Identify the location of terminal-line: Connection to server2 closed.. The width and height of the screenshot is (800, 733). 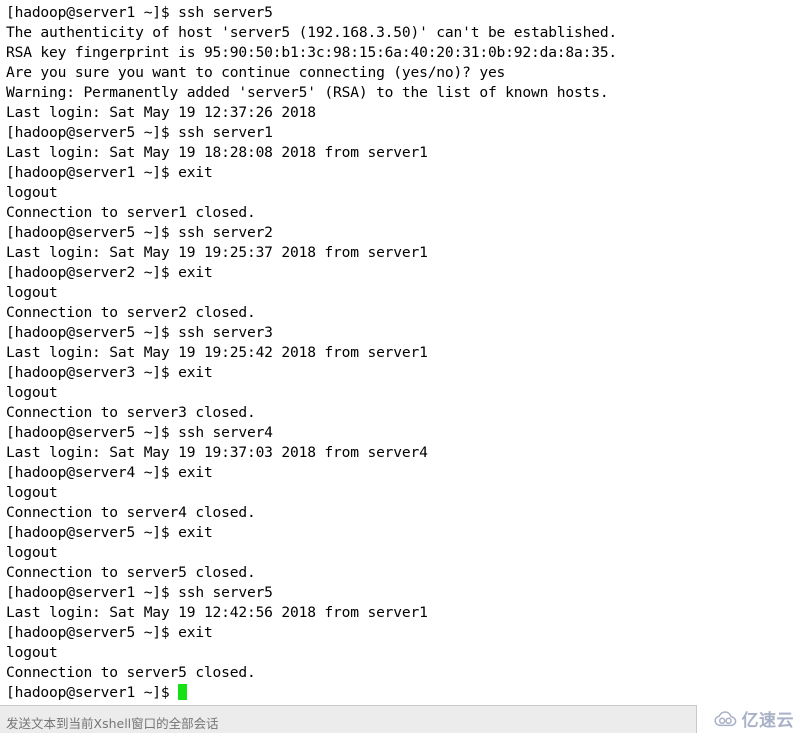
(131, 312).